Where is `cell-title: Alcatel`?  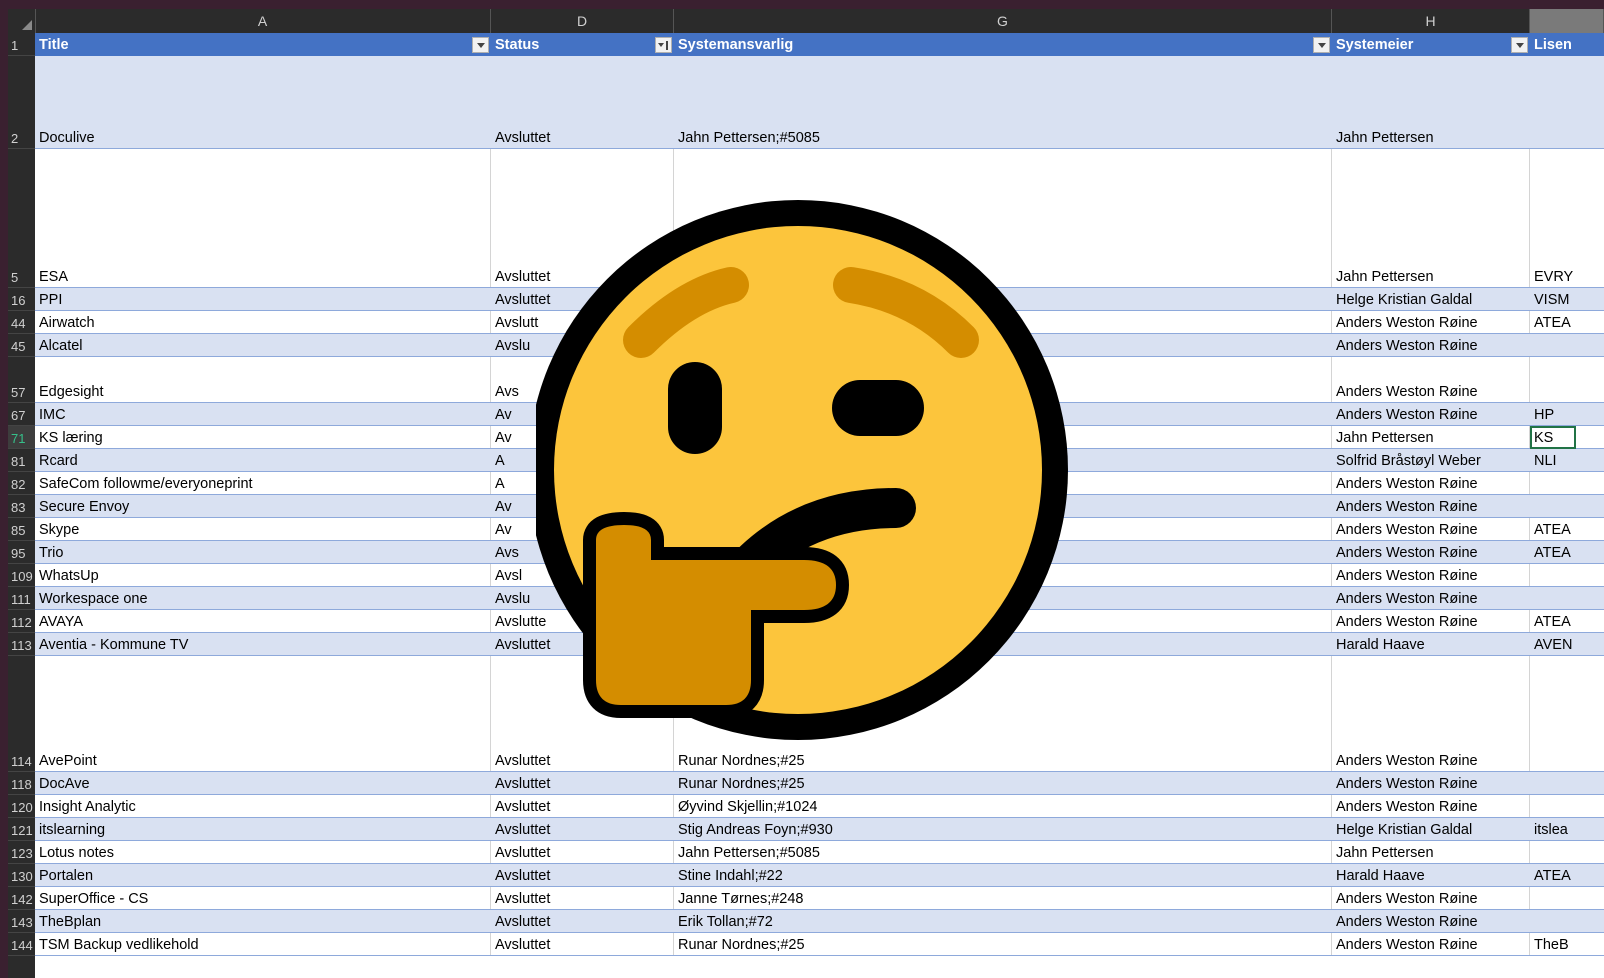
cell-title: Alcatel is located at coordinates (263, 345).